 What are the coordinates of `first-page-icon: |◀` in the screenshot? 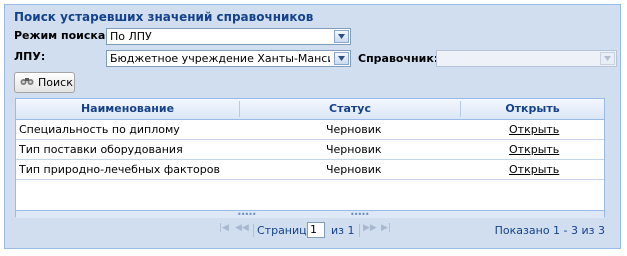 It's located at (224, 228).